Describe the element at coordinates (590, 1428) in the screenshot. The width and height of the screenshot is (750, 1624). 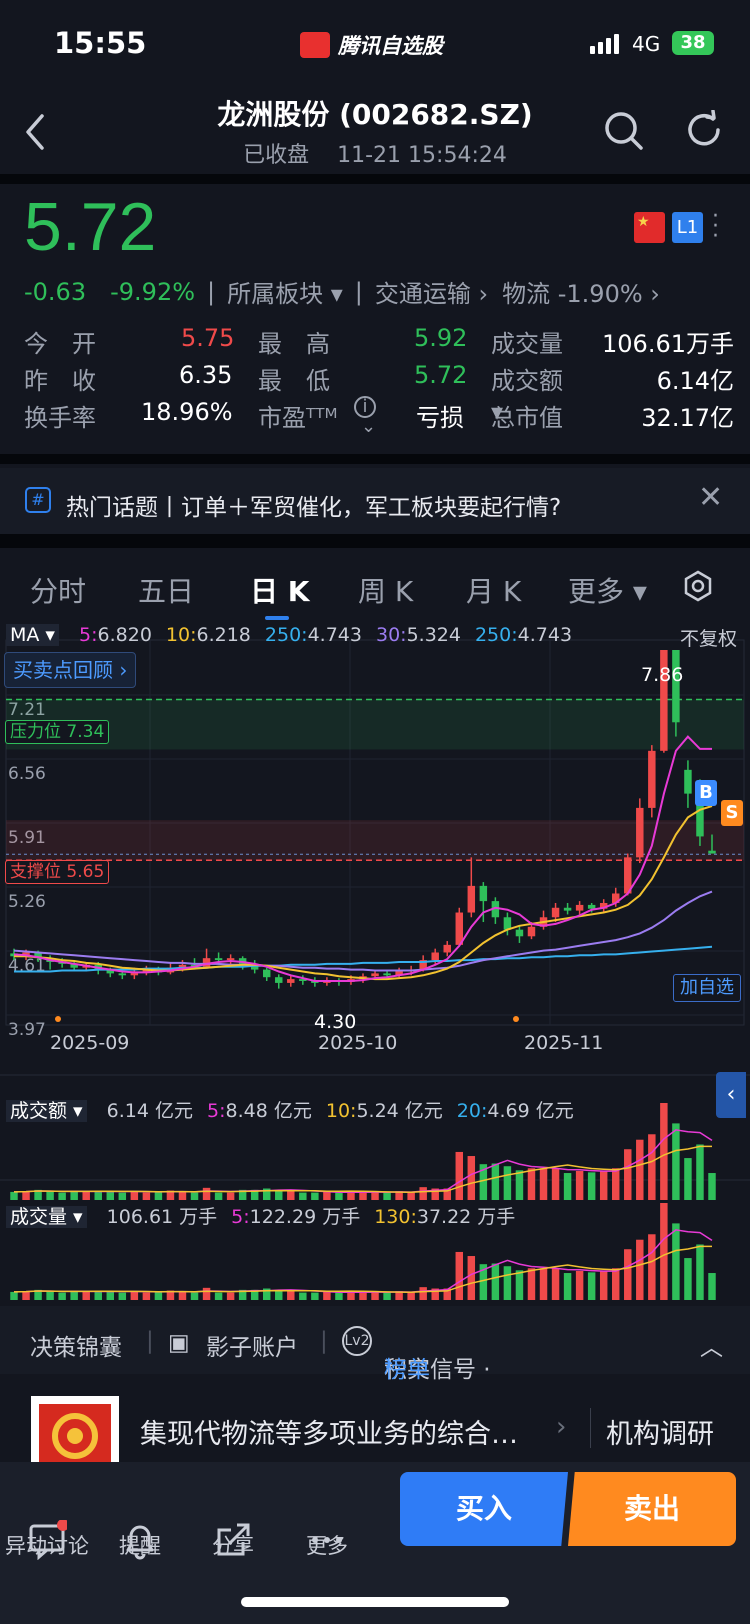
I see `news-divider` at that location.